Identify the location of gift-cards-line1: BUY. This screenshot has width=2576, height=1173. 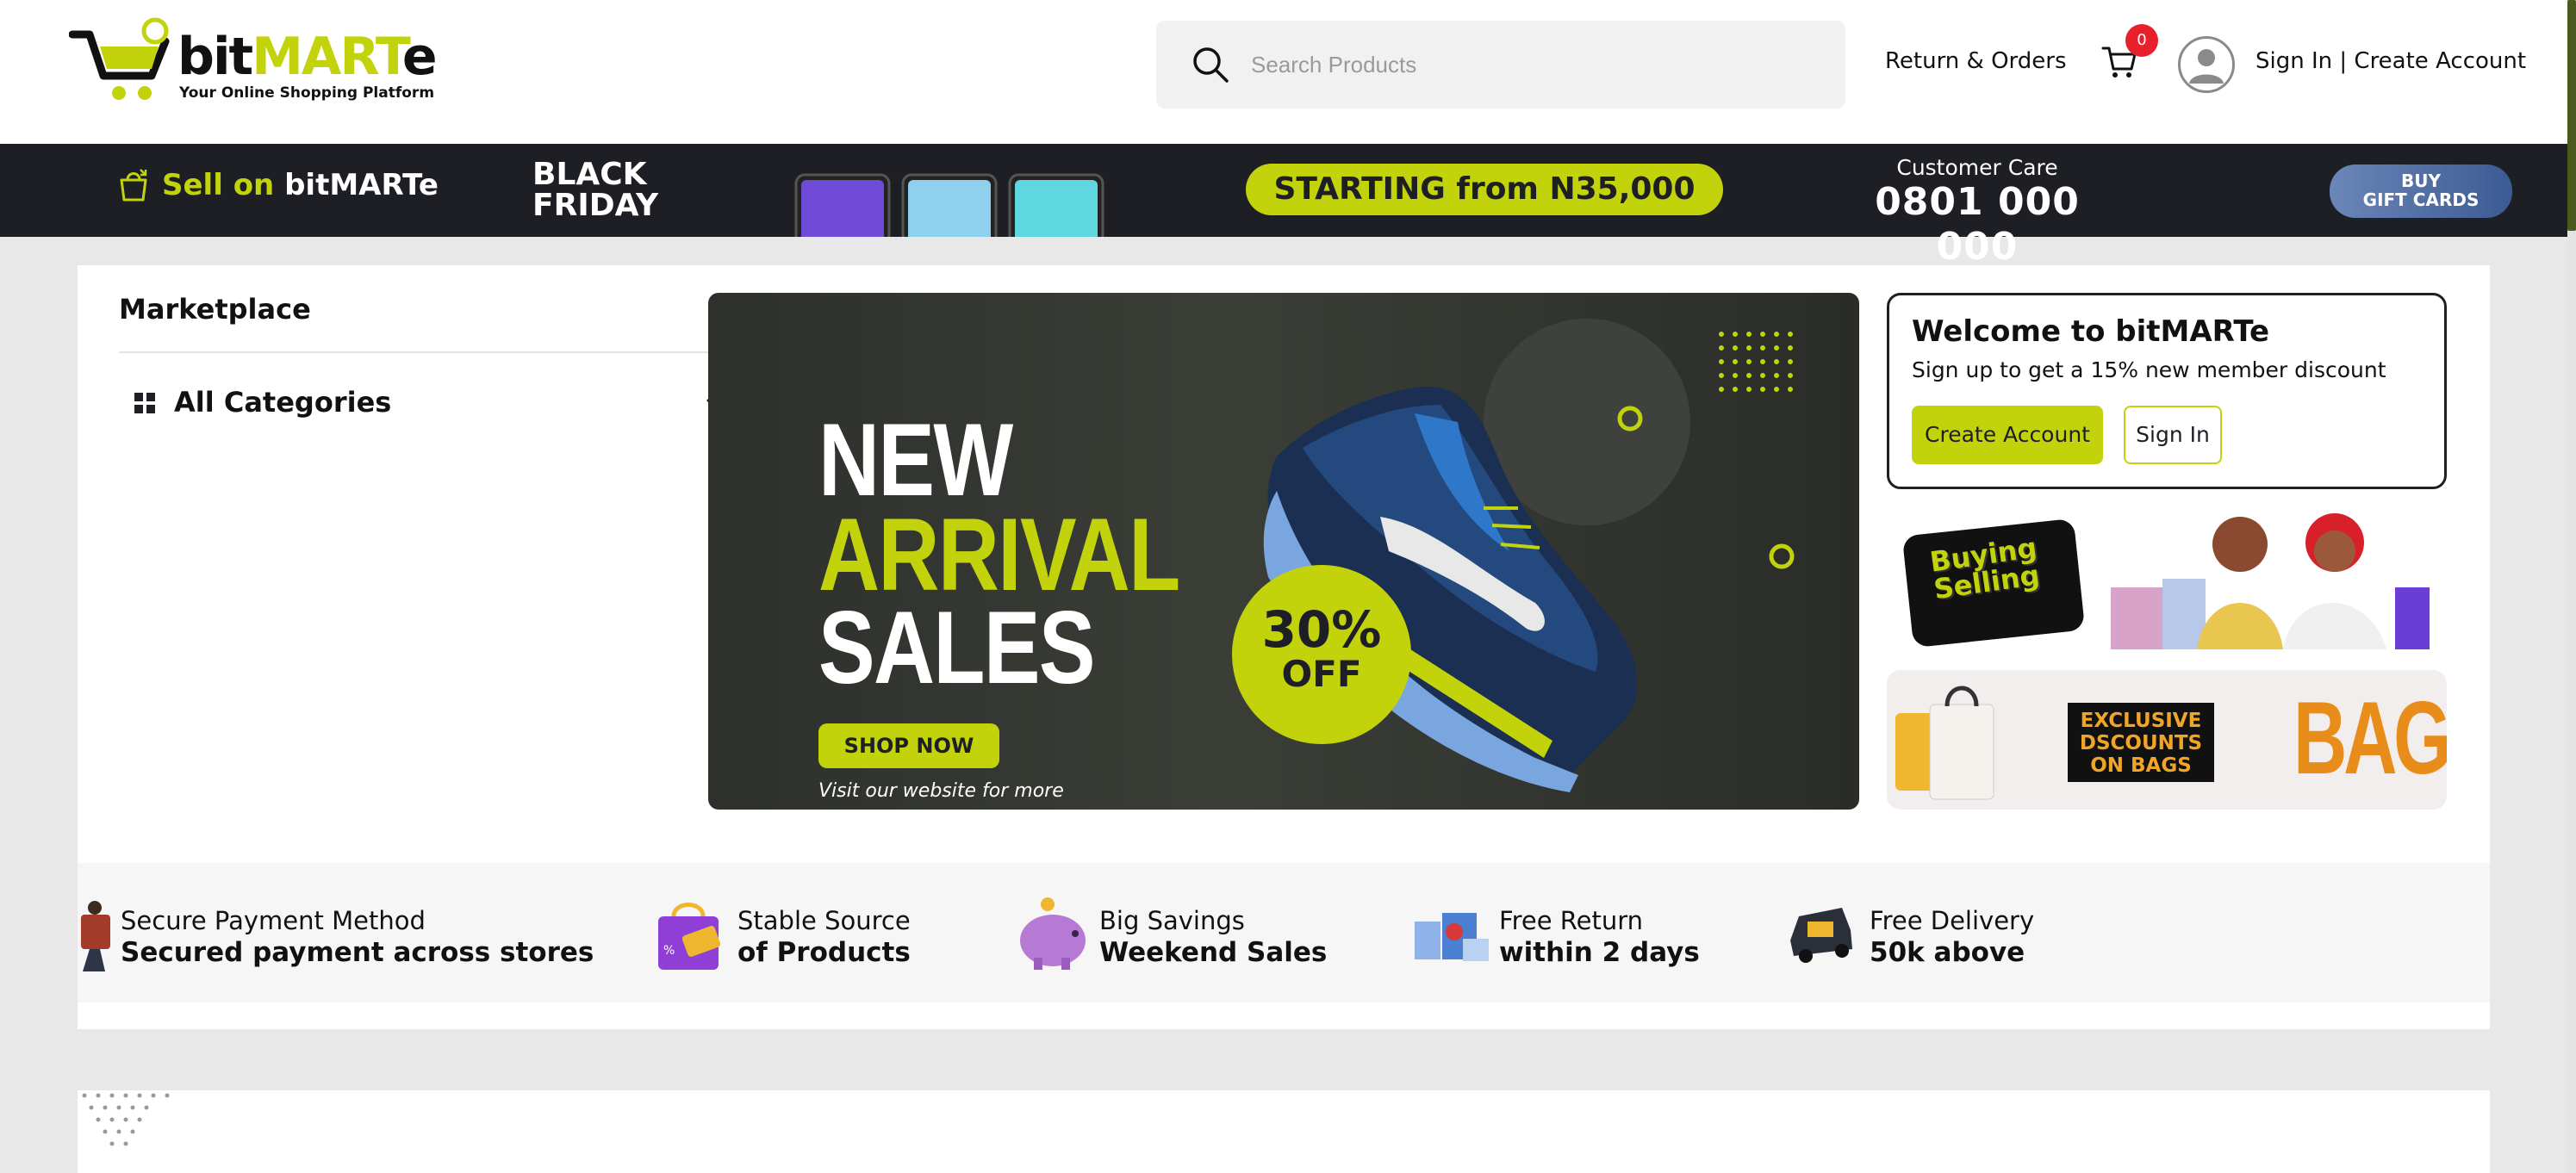
(2421, 181).